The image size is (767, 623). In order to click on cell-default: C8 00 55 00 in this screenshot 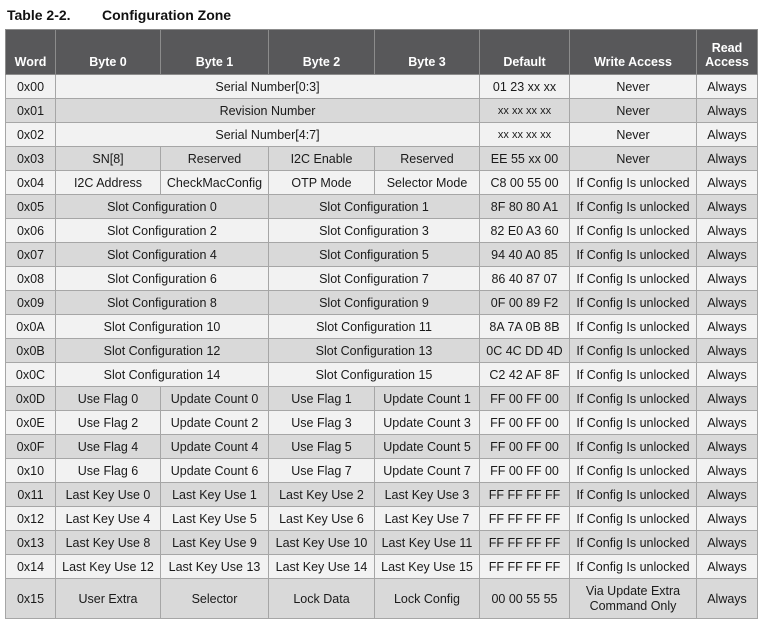, I will do `click(524, 182)`.